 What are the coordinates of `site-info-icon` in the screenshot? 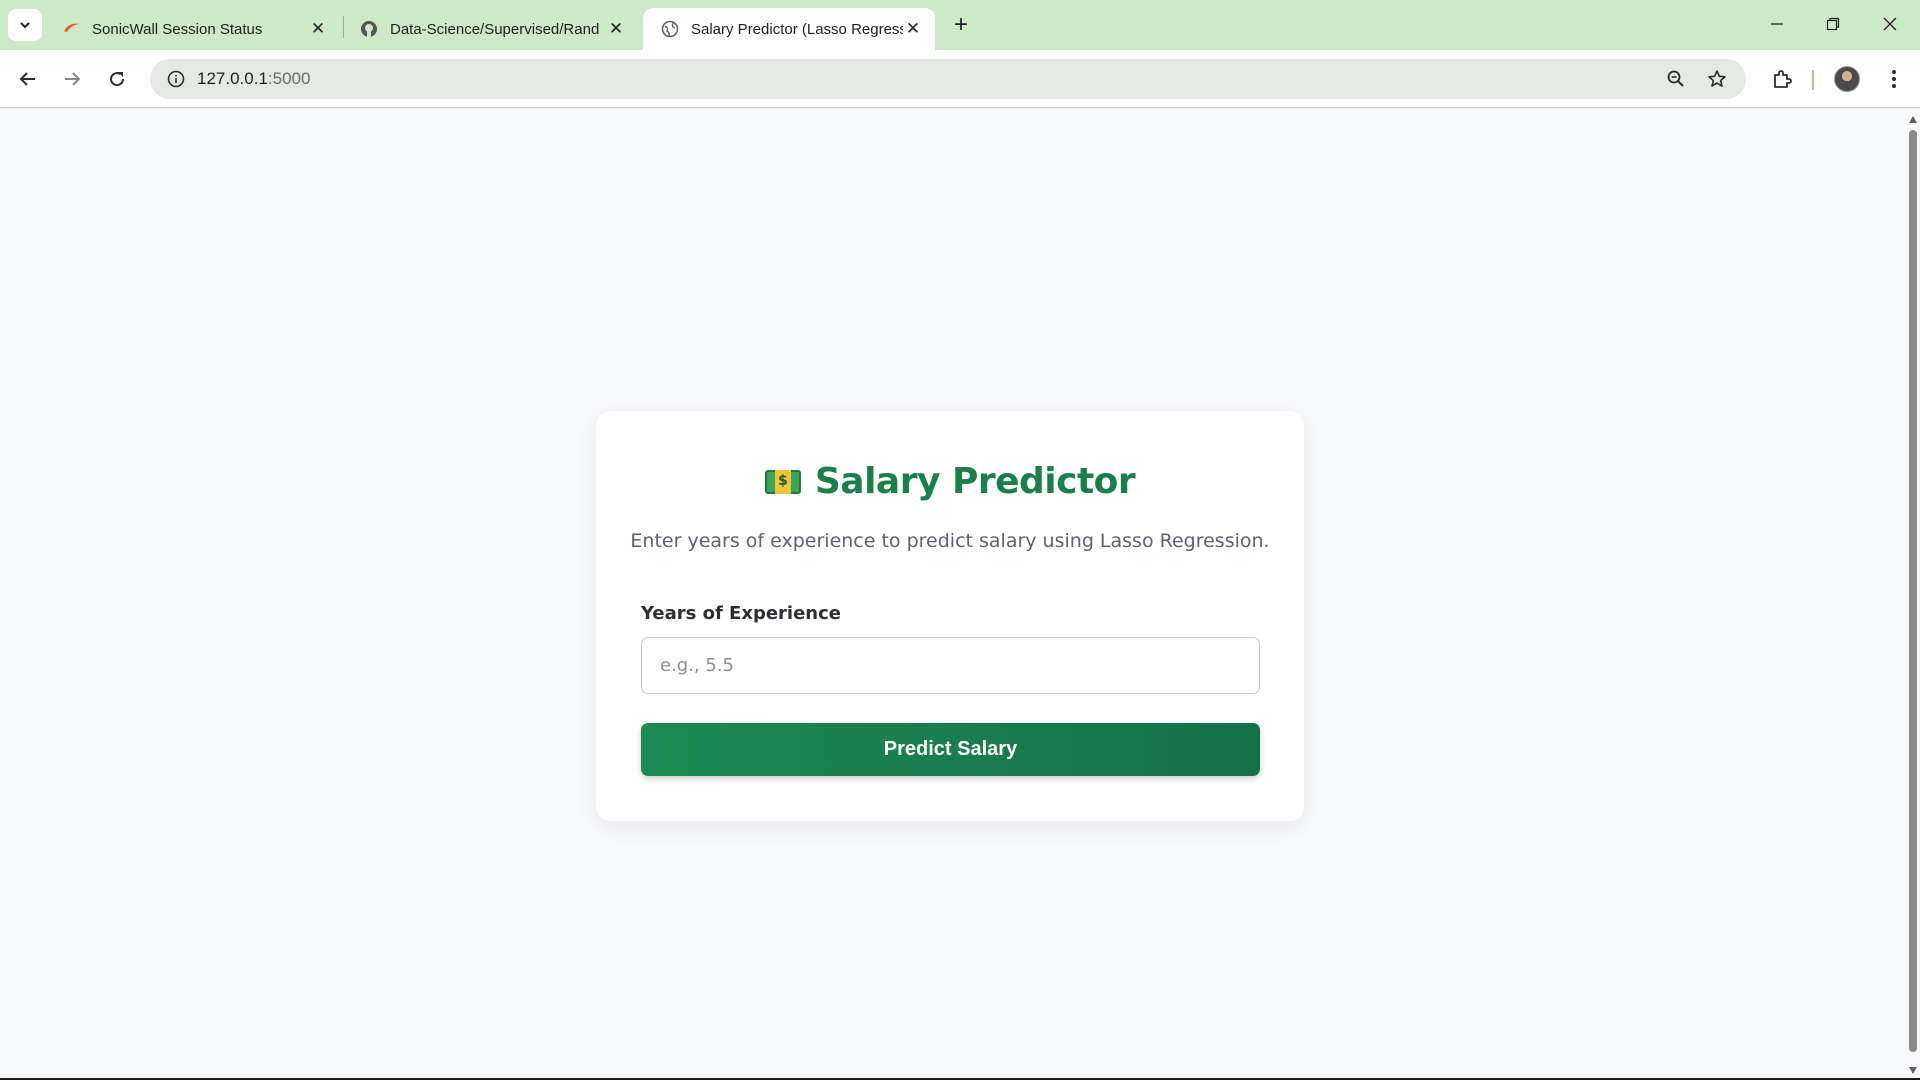 It's located at (176, 79).